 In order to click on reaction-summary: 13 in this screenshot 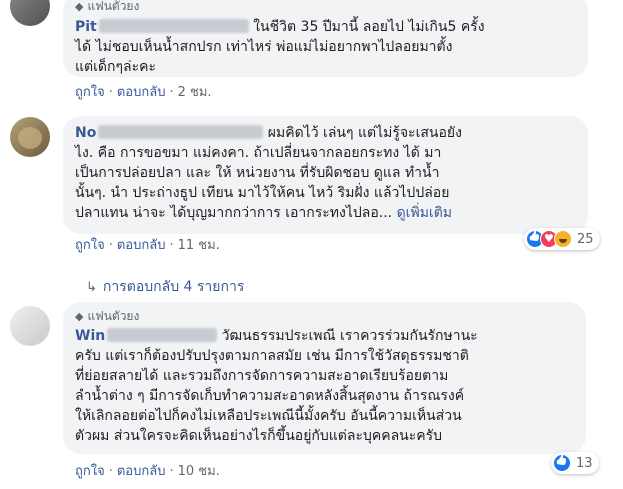, I will do `click(575, 463)`.